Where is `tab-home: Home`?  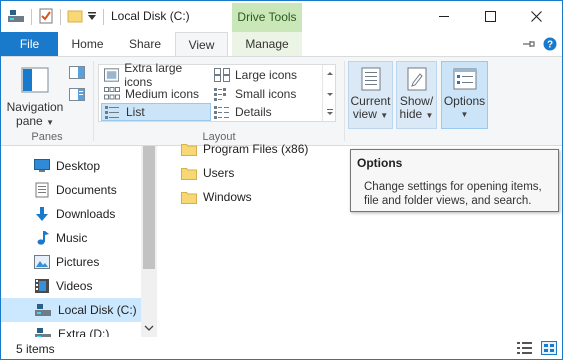 tab-home: Home is located at coordinates (87, 44).